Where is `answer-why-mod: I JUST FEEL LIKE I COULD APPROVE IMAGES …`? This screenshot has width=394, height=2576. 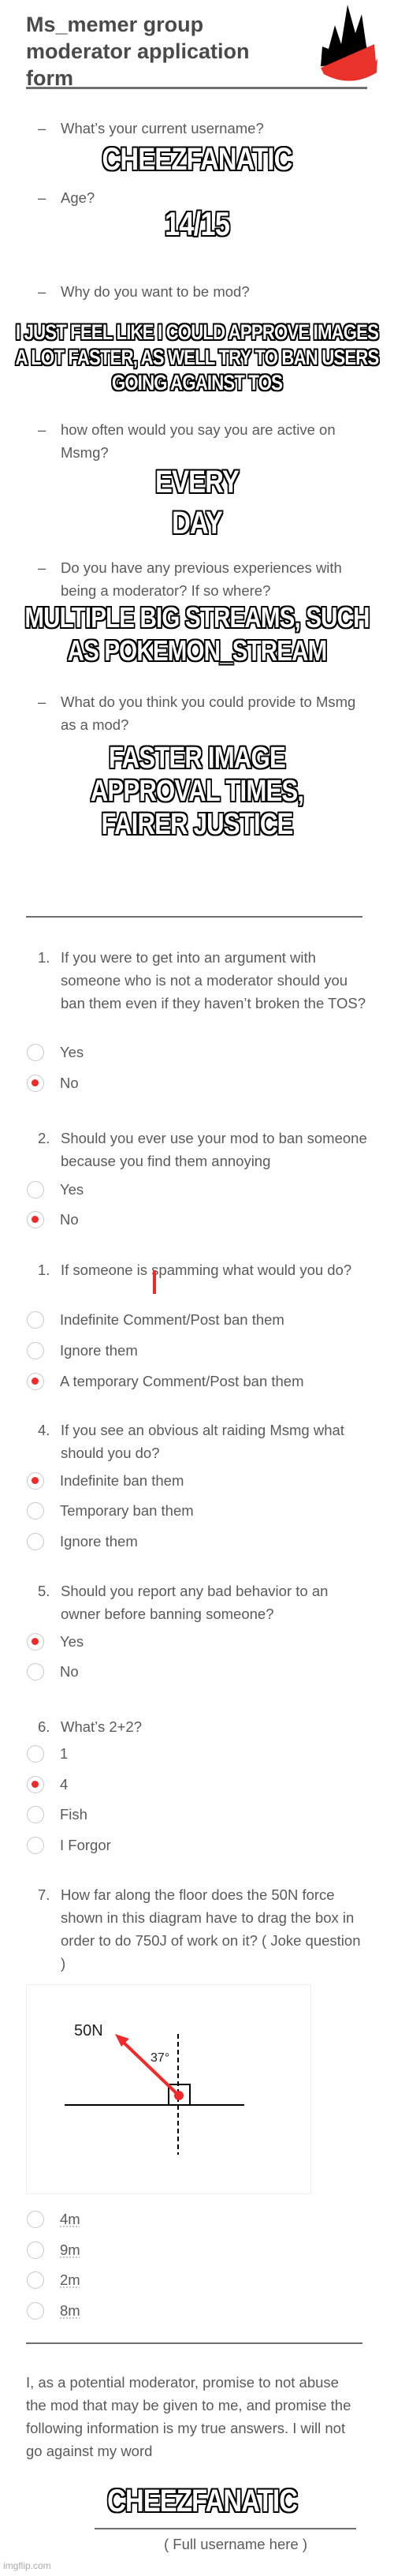 answer-why-mod: I JUST FEEL LIKE I COULD APPROVE IMAGES … is located at coordinates (198, 357).